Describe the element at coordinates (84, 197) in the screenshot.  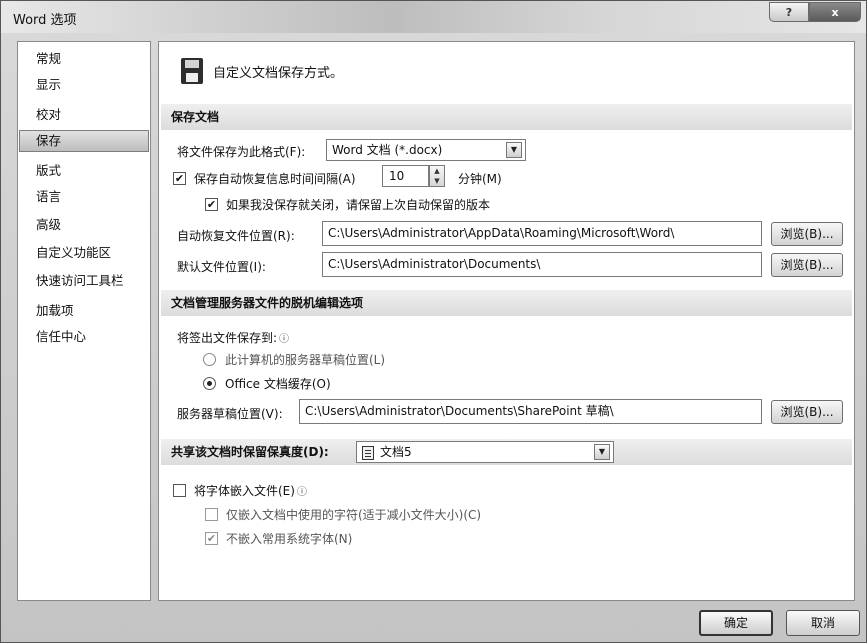
I see `sidebar-item-language: 语言` at that location.